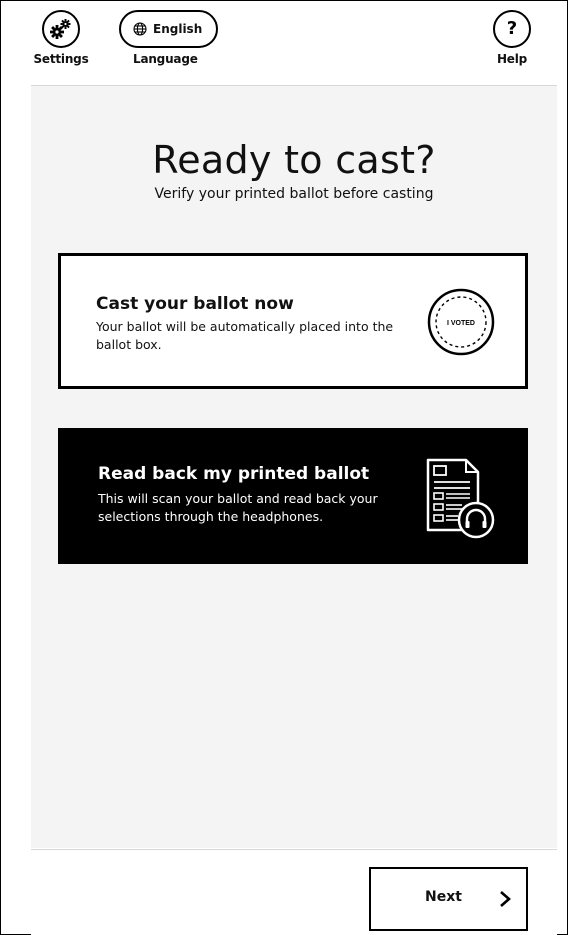  I want to click on help-button: ? Help, so click(512, 38).